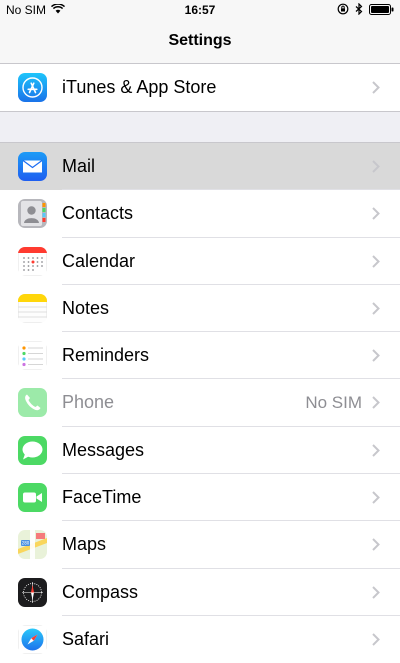  I want to click on settings-row-label: Mail, so click(79, 166).